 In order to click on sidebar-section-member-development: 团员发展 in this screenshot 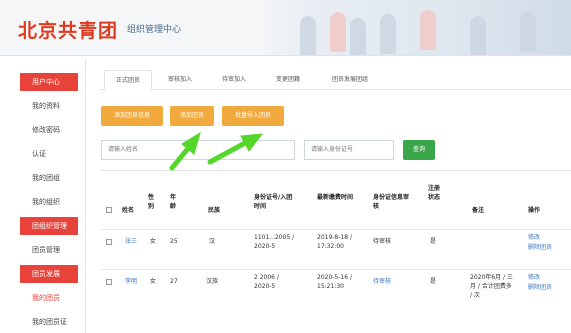, I will do `click(49, 274)`.